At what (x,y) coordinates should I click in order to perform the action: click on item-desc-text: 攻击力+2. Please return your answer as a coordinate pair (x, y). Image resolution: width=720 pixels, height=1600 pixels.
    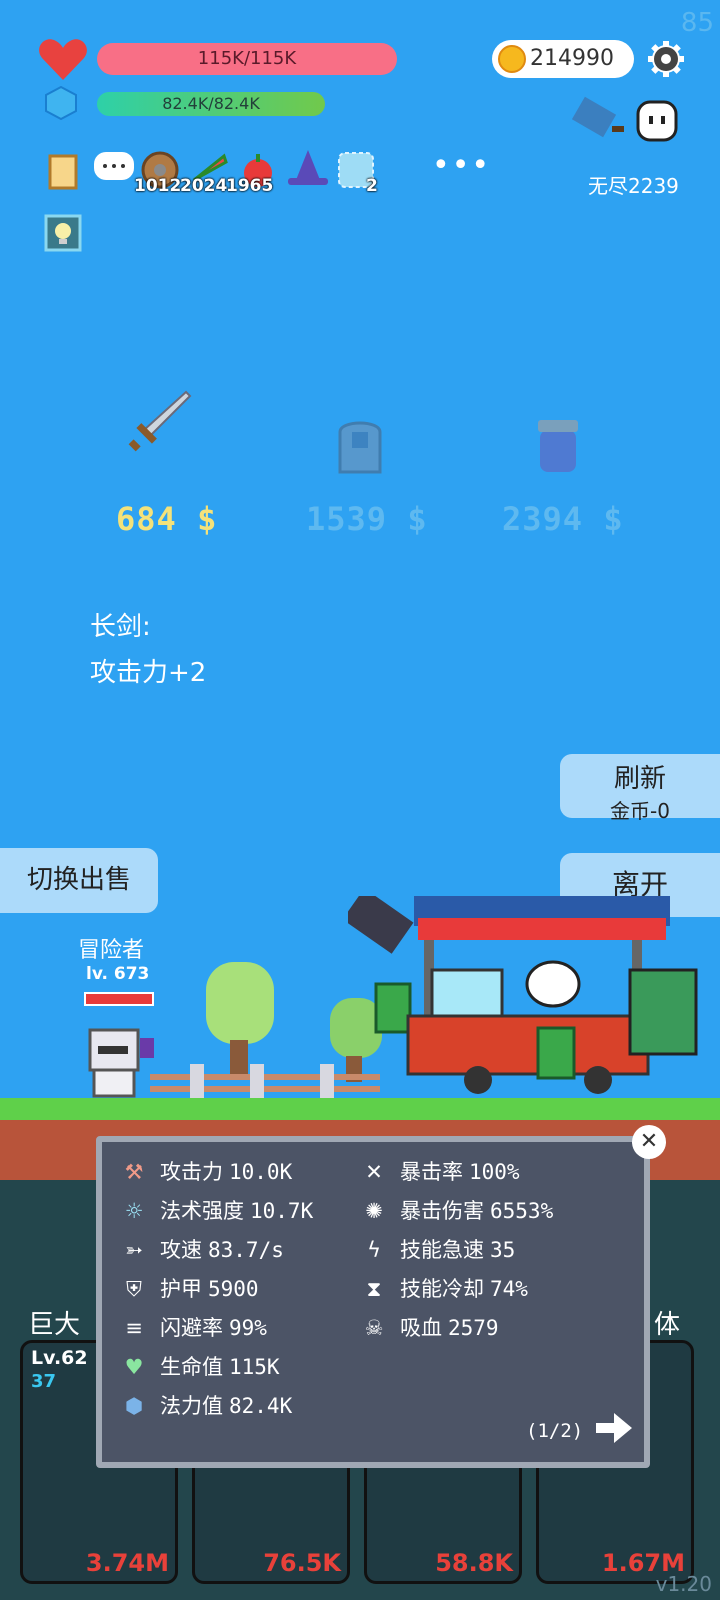
    Looking at the image, I should click on (148, 673).